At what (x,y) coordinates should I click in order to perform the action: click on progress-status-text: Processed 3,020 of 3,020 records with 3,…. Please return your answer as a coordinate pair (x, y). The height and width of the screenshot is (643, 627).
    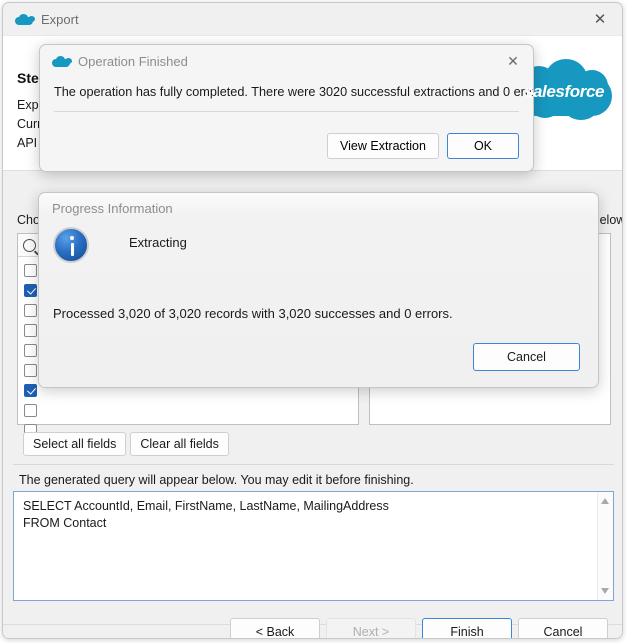
    Looking at the image, I should click on (253, 313).